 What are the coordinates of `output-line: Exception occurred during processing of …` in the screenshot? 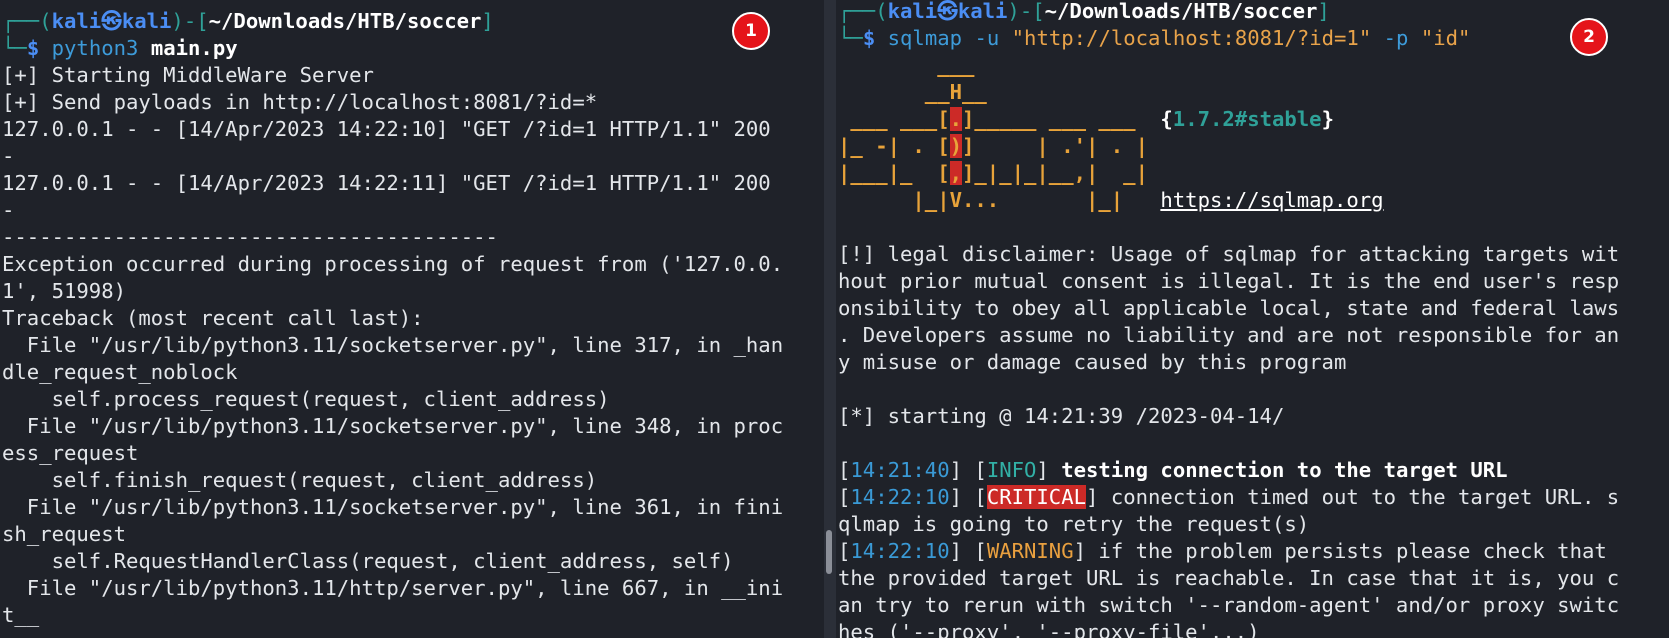 It's located at (393, 264).